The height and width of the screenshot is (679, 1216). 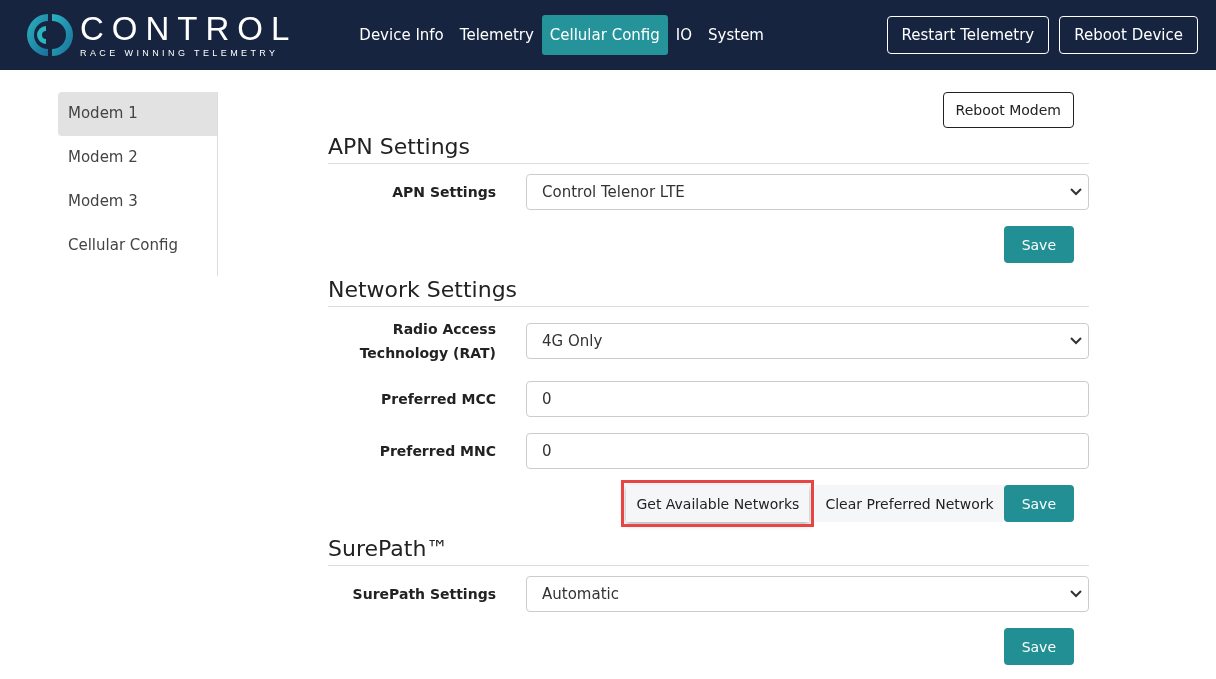 I want to click on brand-tagline: RACE WINNING TELEMETRY, so click(x=180, y=53).